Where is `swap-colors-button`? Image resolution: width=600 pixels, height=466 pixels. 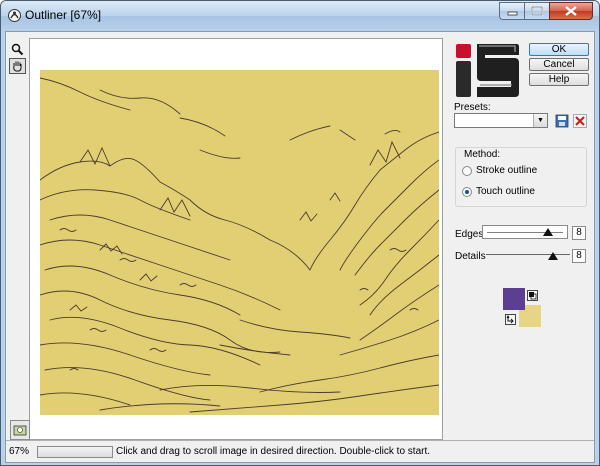
swap-colors-button is located at coordinates (510, 319).